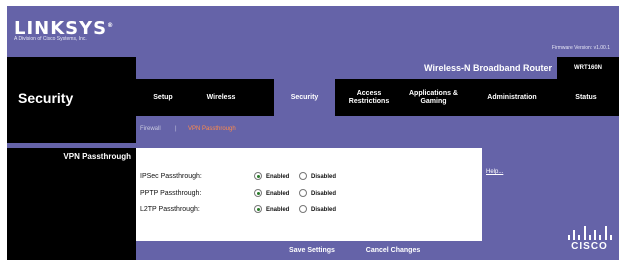 The image size is (625, 266). What do you see at coordinates (64, 28) in the screenshot?
I see `linksys-logo: LINKSYS®` at bounding box center [64, 28].